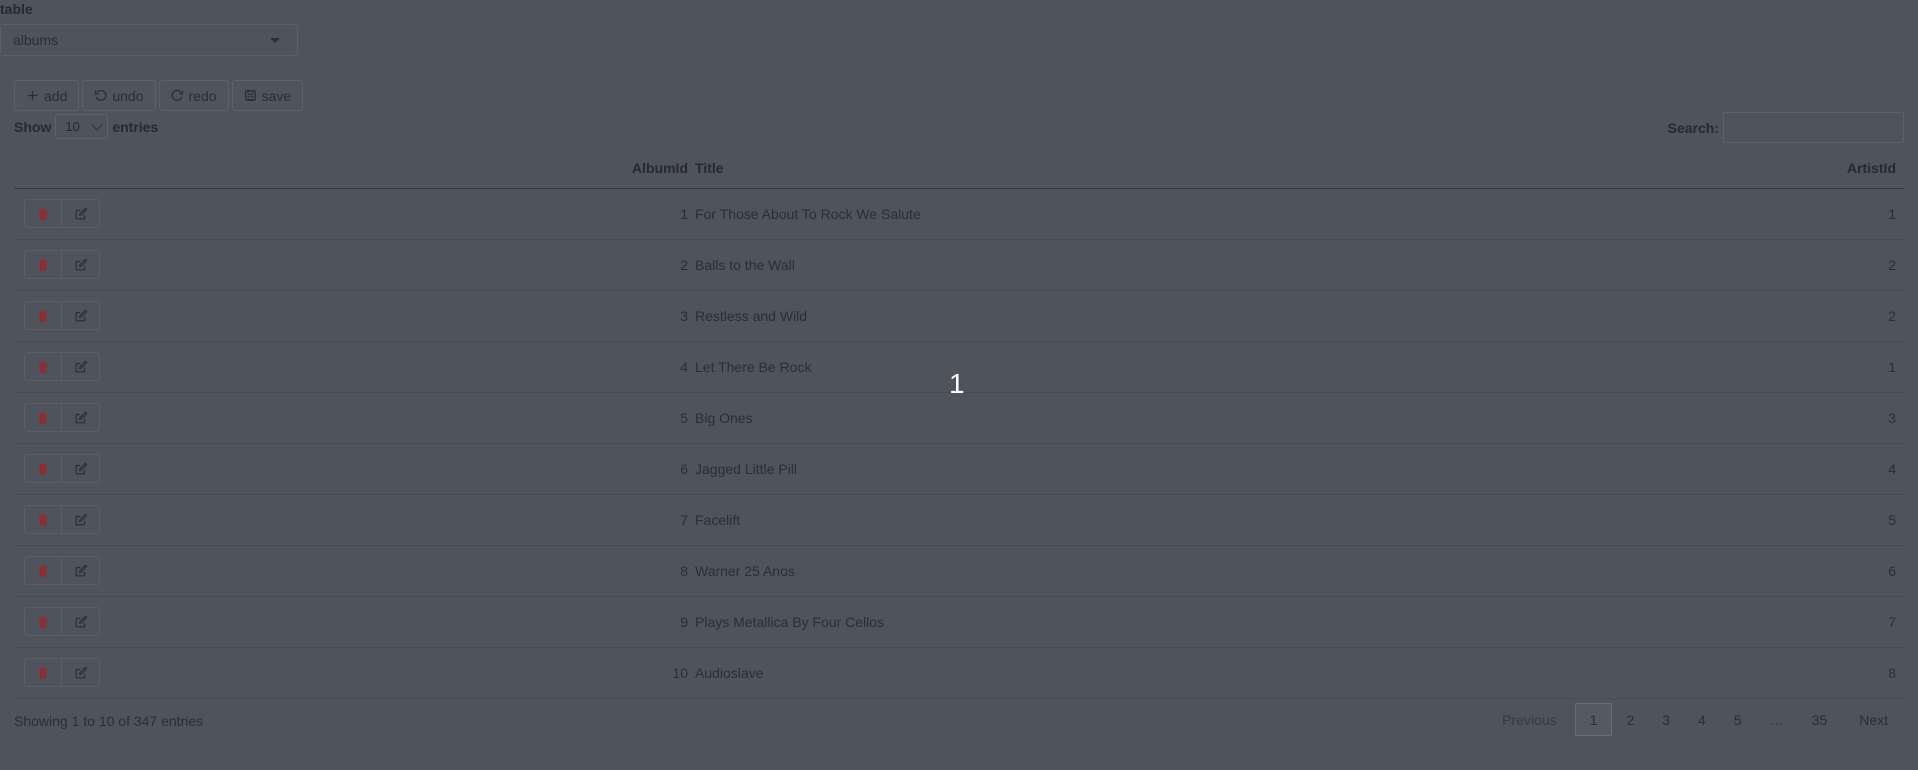  I want to click on search-box: Search:, so click(1786, 127).